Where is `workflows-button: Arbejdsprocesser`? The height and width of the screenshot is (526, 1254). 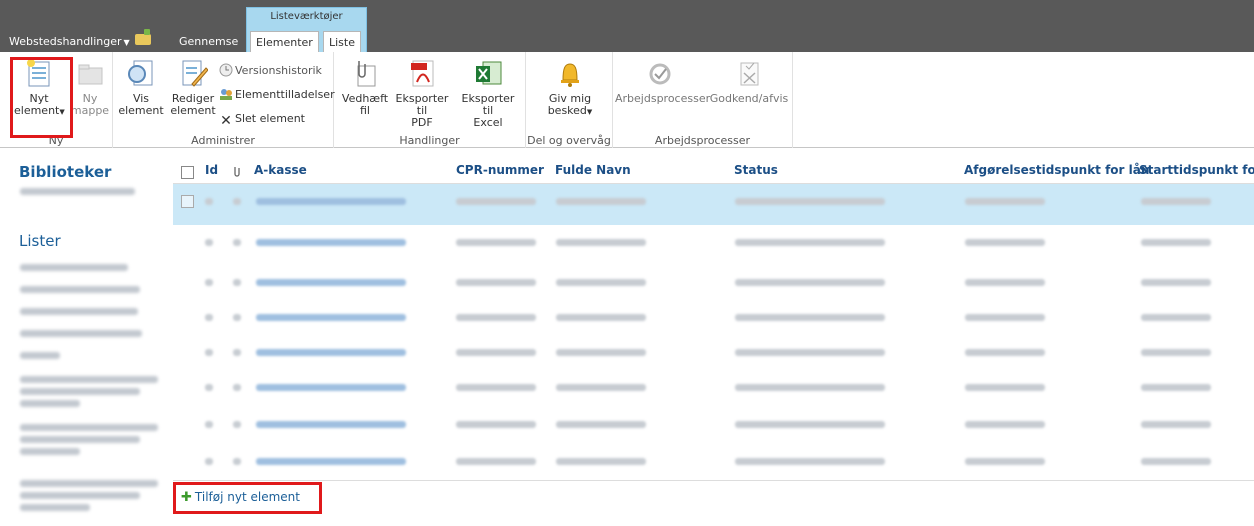
workflows-button: Arbejdsprocesser is located at coordinates (662, 81).